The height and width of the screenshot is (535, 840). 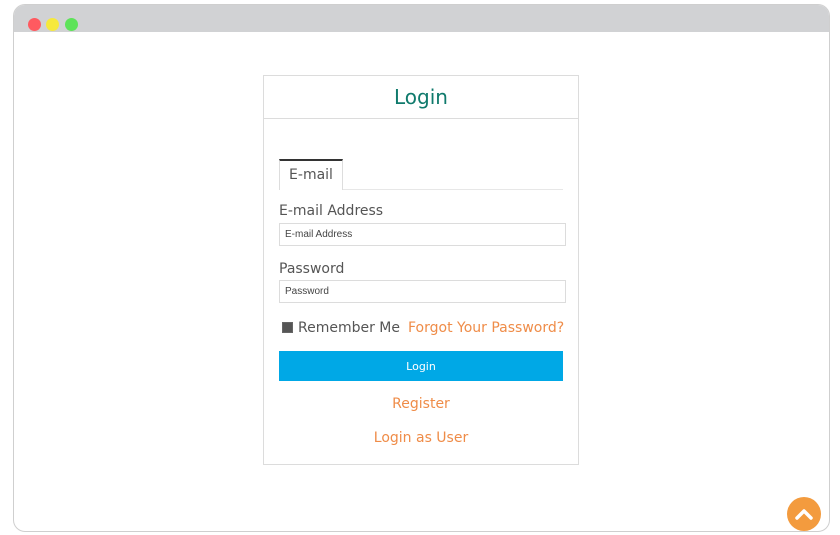 I want to click on chevron-up-icon, so click(x=804, y=514).